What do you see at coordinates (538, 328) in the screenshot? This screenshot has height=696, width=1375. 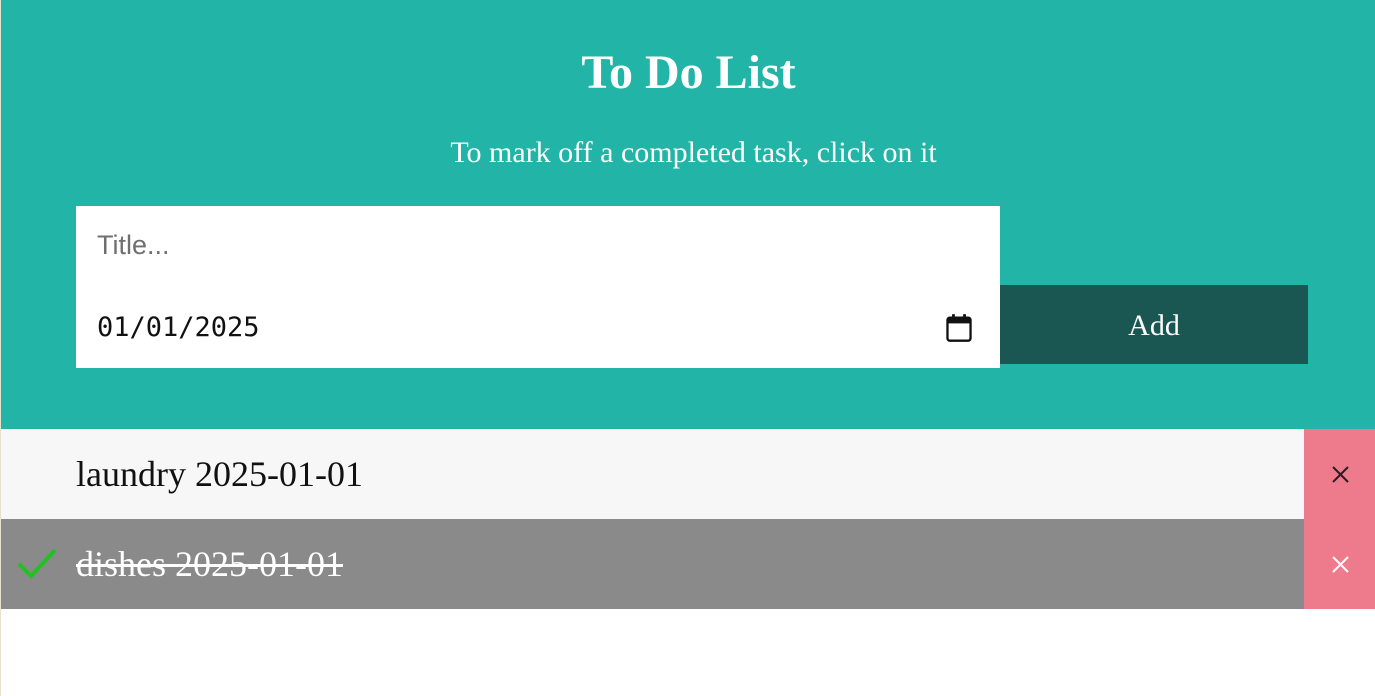 I see `date-input: 01/01/2025` at bounding box center [538, 328].